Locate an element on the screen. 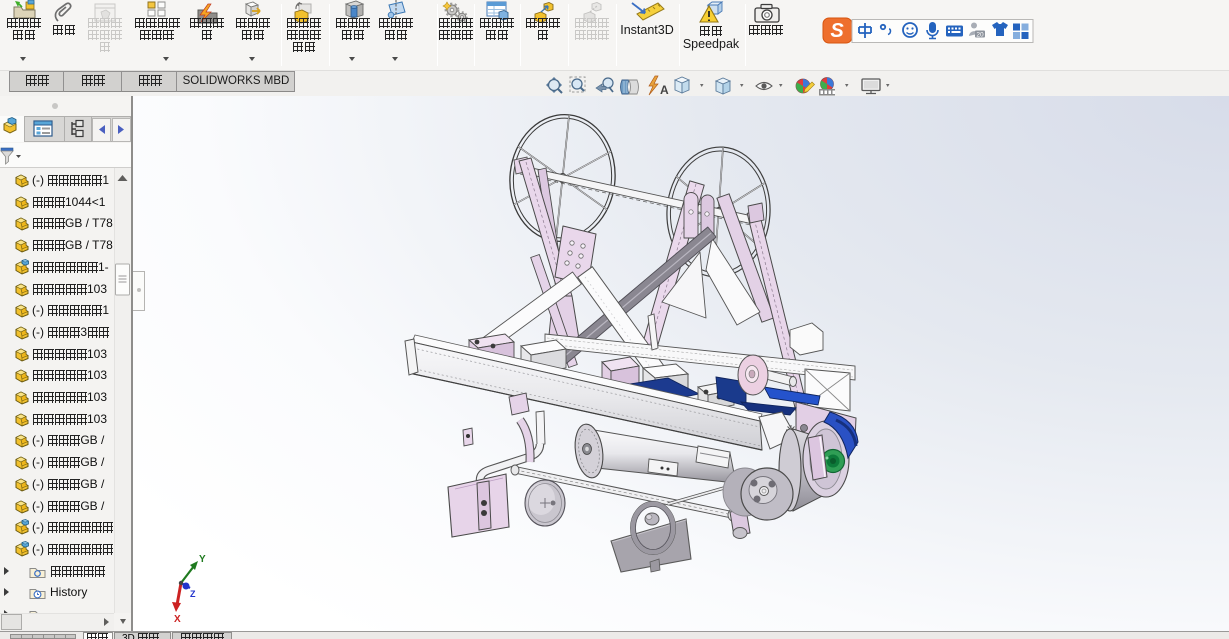 The height and width of the screenshot is (639, 1229). svg-text: S is located at coordinates (837, 31).